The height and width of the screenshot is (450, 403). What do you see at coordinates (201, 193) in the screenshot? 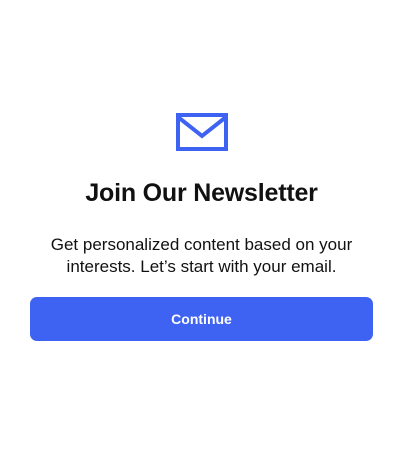
I see `newsletter-title: Join Our Newsletter` at bounding box center [201, 193].